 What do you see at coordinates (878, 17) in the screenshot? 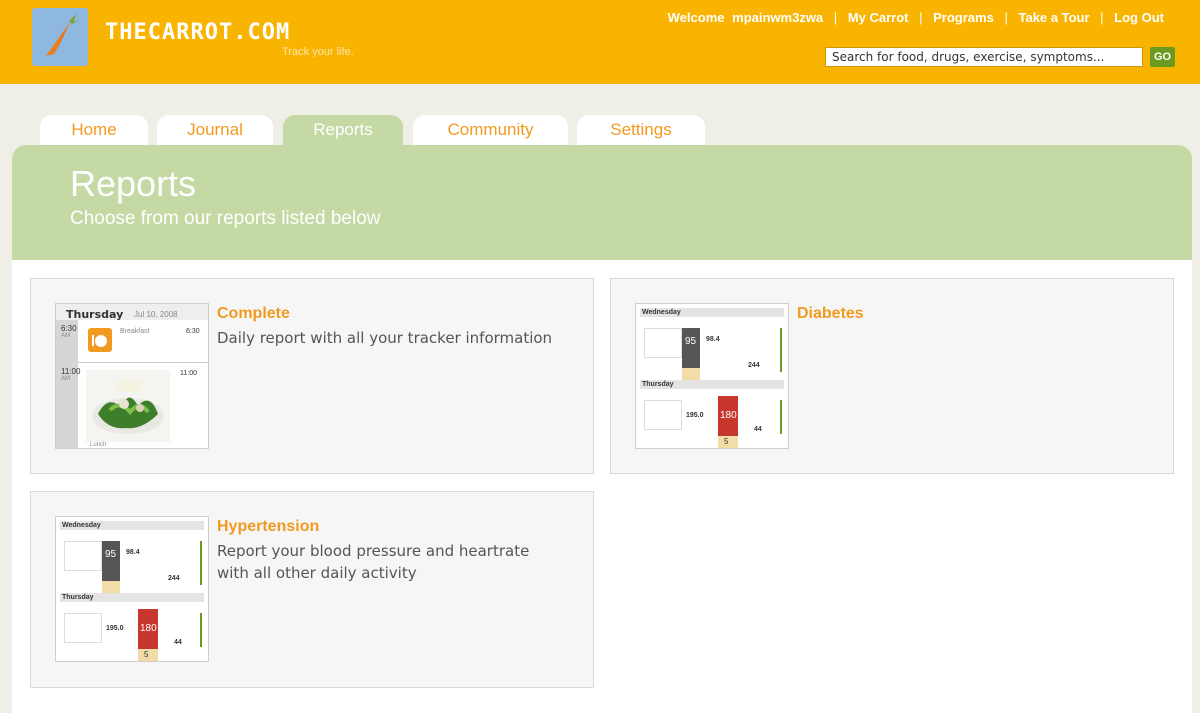
I see `nav-link-my-carrot: My Carrot` at bounding box center [878, 17].